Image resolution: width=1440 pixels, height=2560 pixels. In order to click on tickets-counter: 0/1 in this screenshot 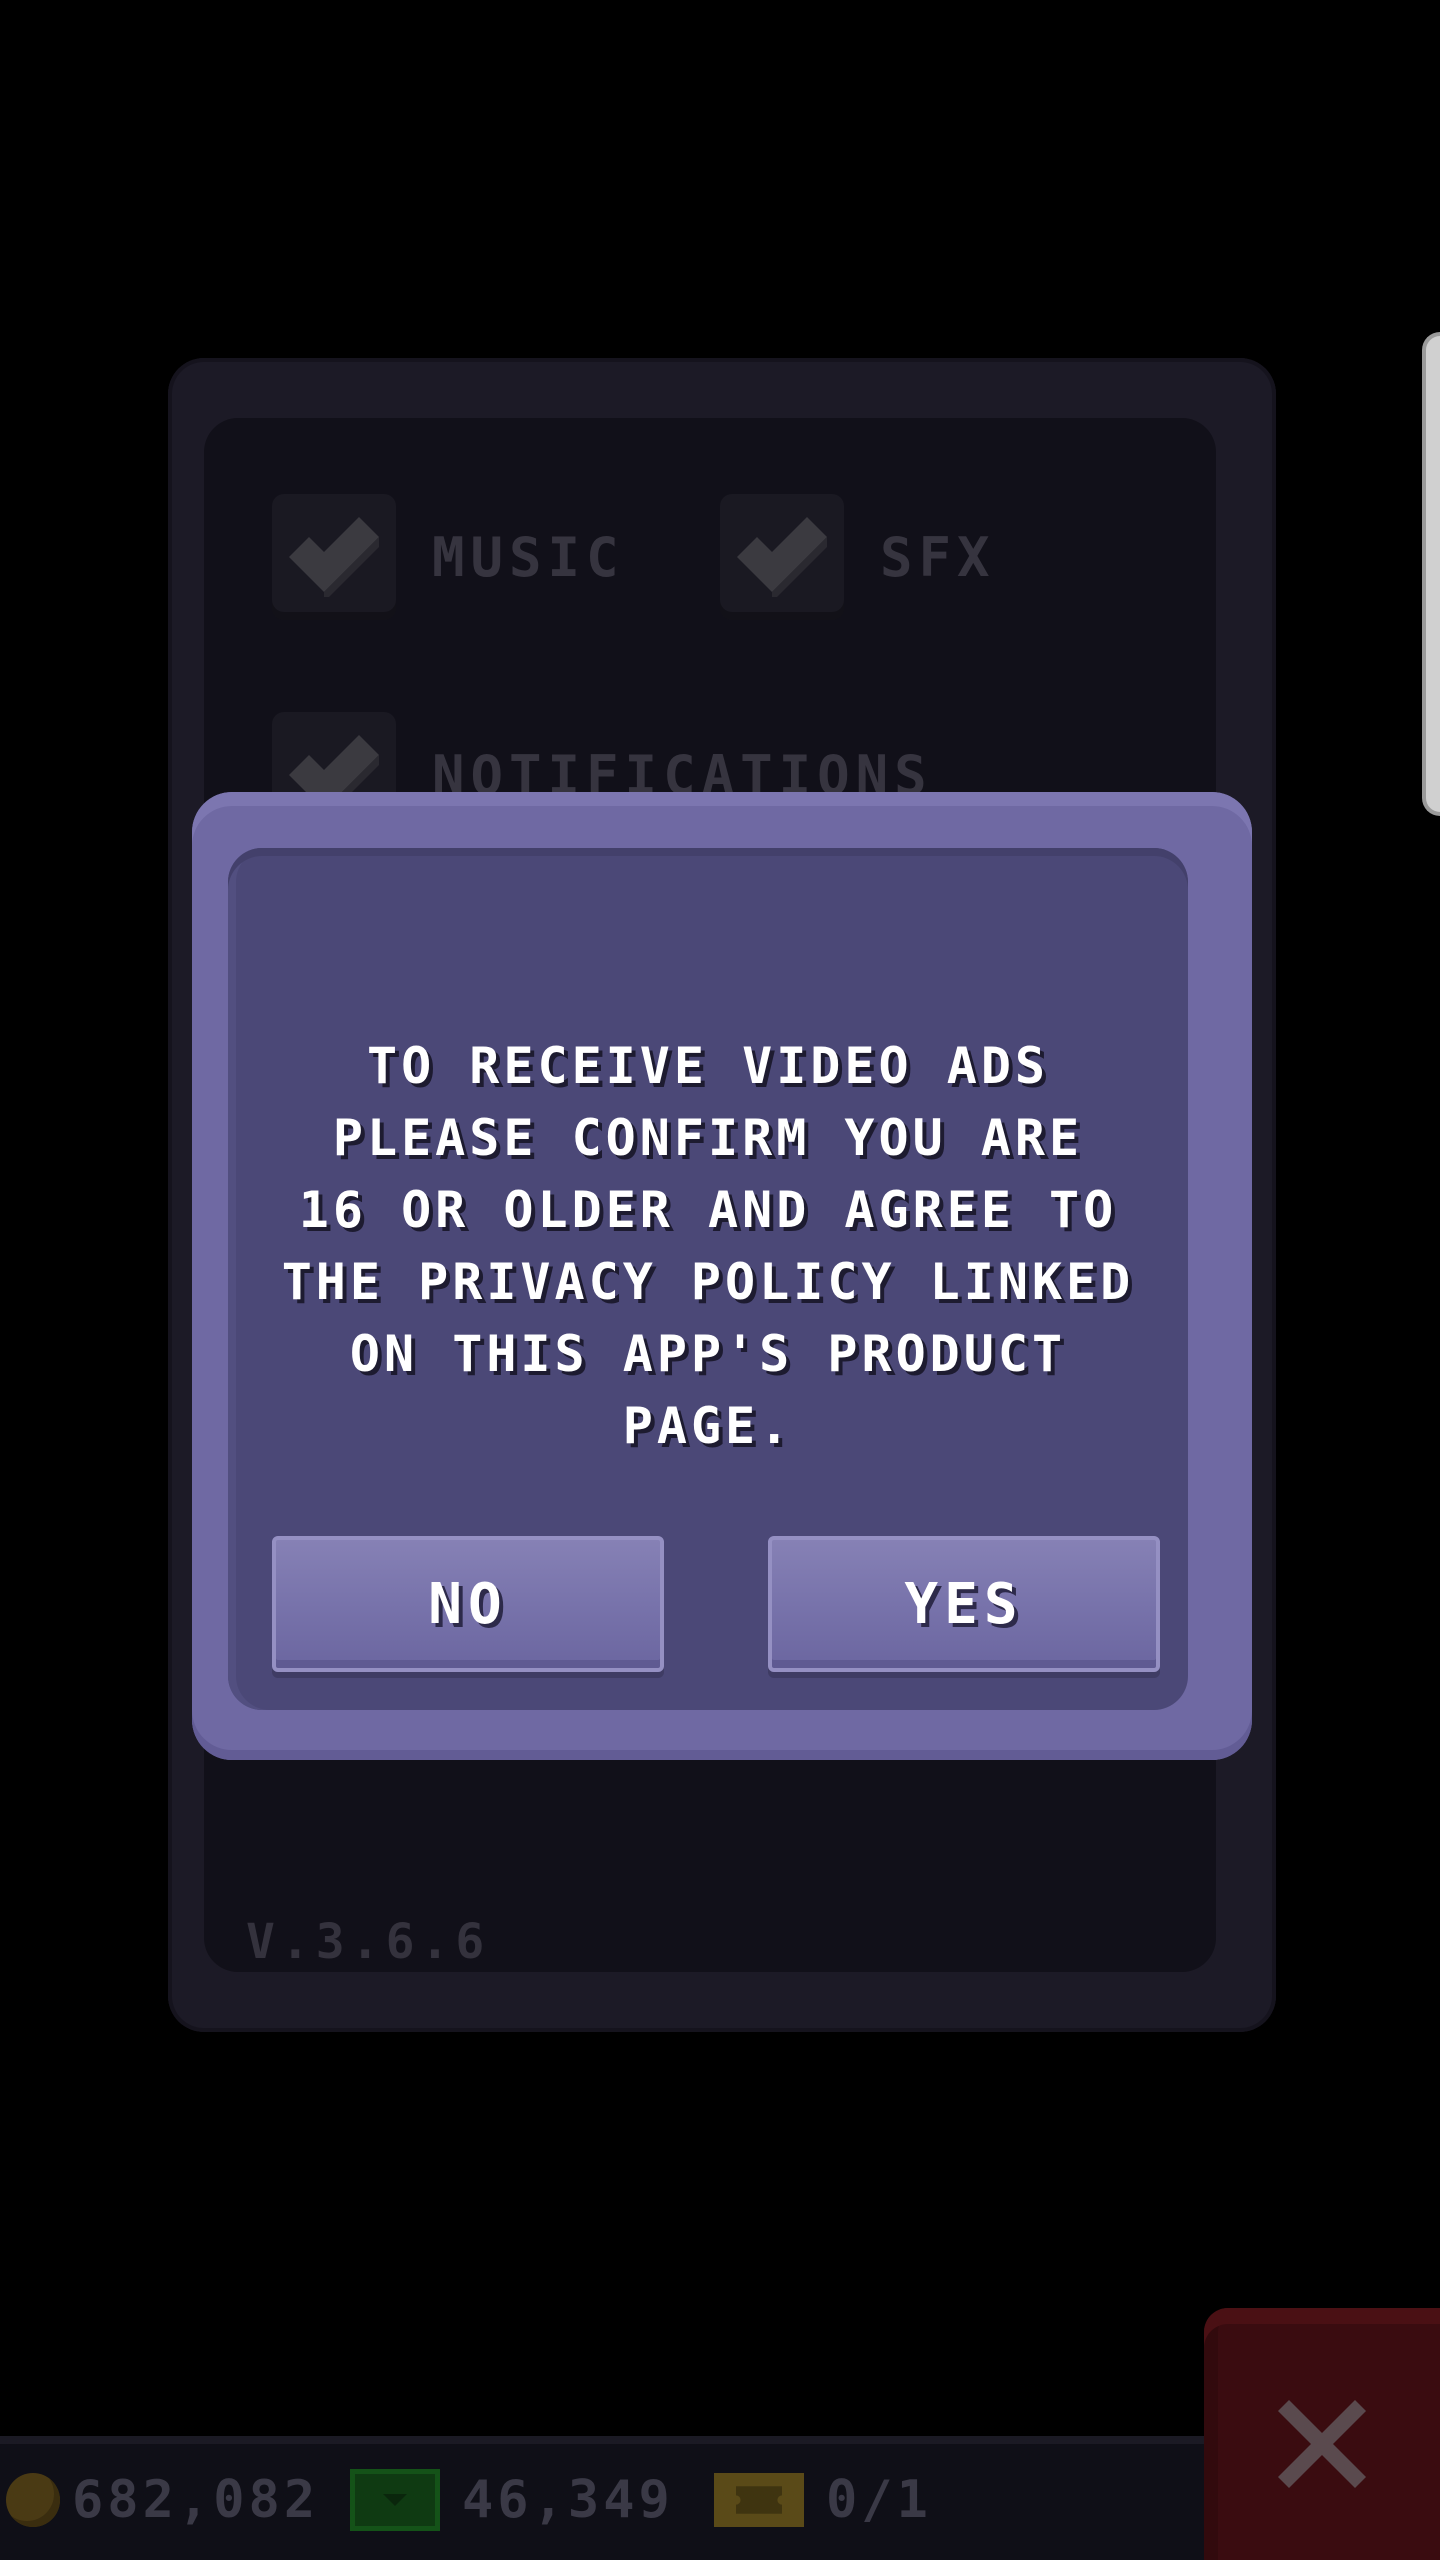, I will do `click(823, 2500)`.